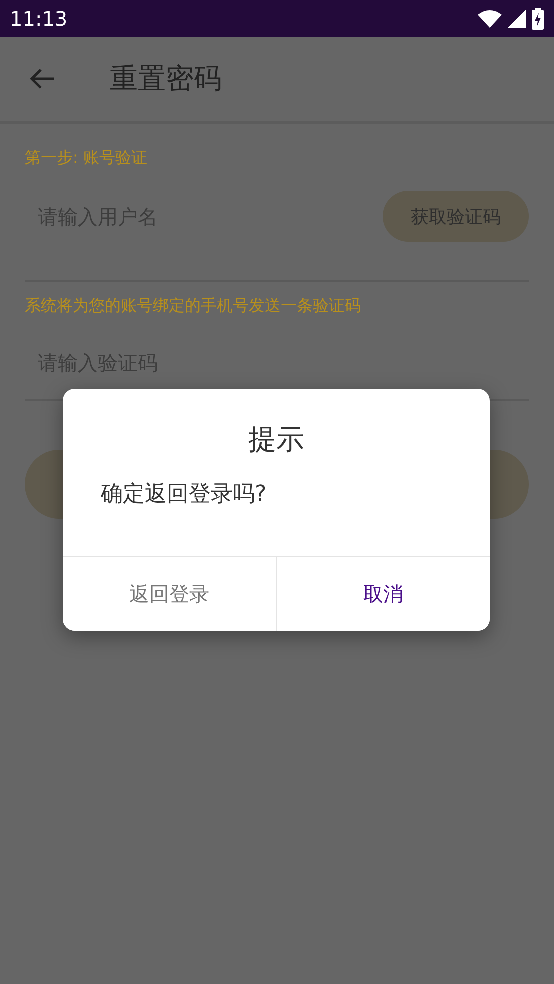 Image resolution: width=554 pixels, height=984 pixels. Describe the element at coordinates (166, 79) in the screenshot. I see `page-title: 重置密码` at that location.